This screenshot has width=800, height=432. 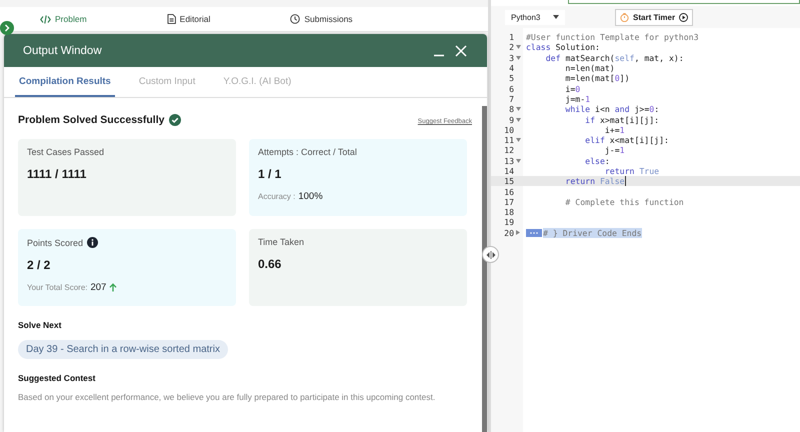 I want to click on line-number: 2, so click(x=511, y=47).